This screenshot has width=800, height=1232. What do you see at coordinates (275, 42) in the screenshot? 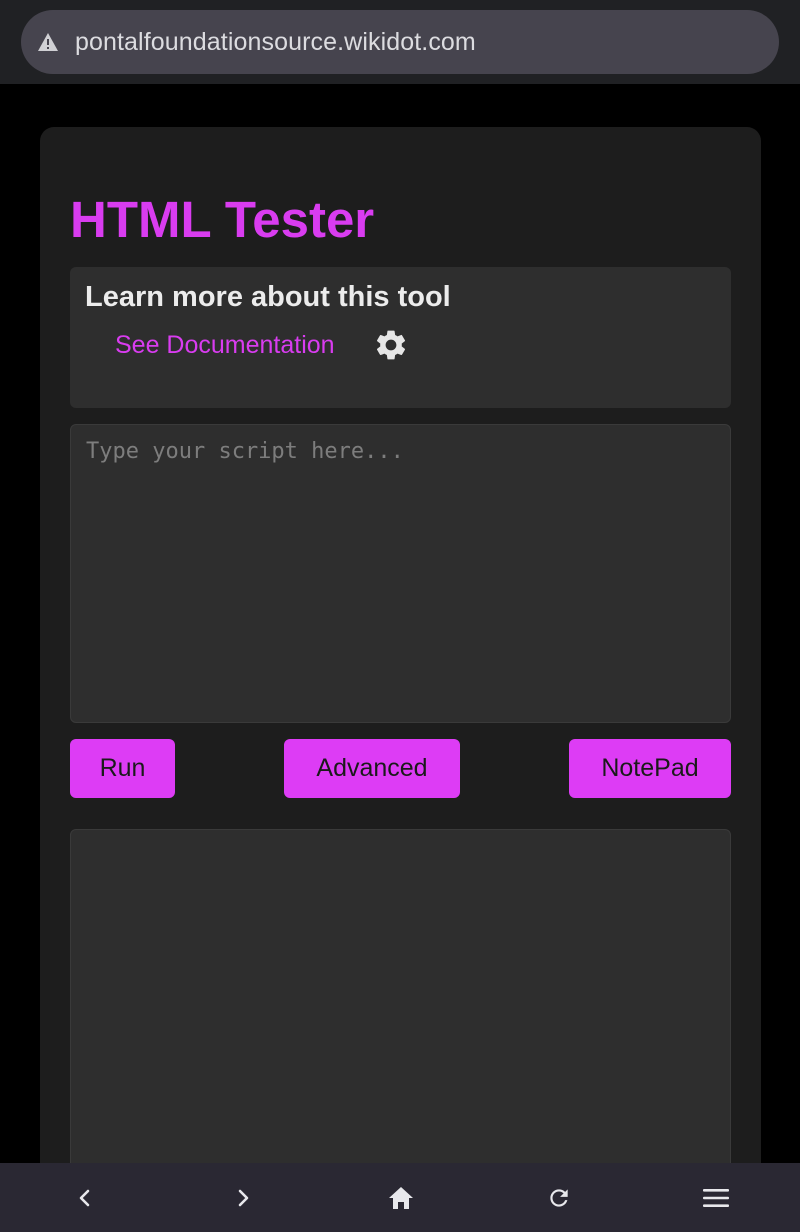
I see `address-bar-url: pontalfoundationsource.wikidot.com` at bounding box center [275, 42].